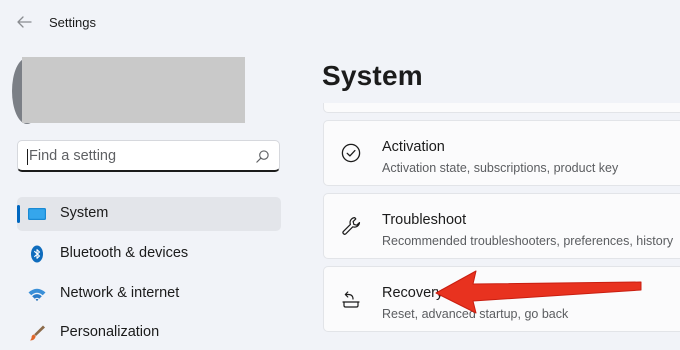 This screenshot has width=680, height=350. Describe the element at coordinates (424, 220) in the screenshot. I see `card-title: Troubleshoot` at that location.